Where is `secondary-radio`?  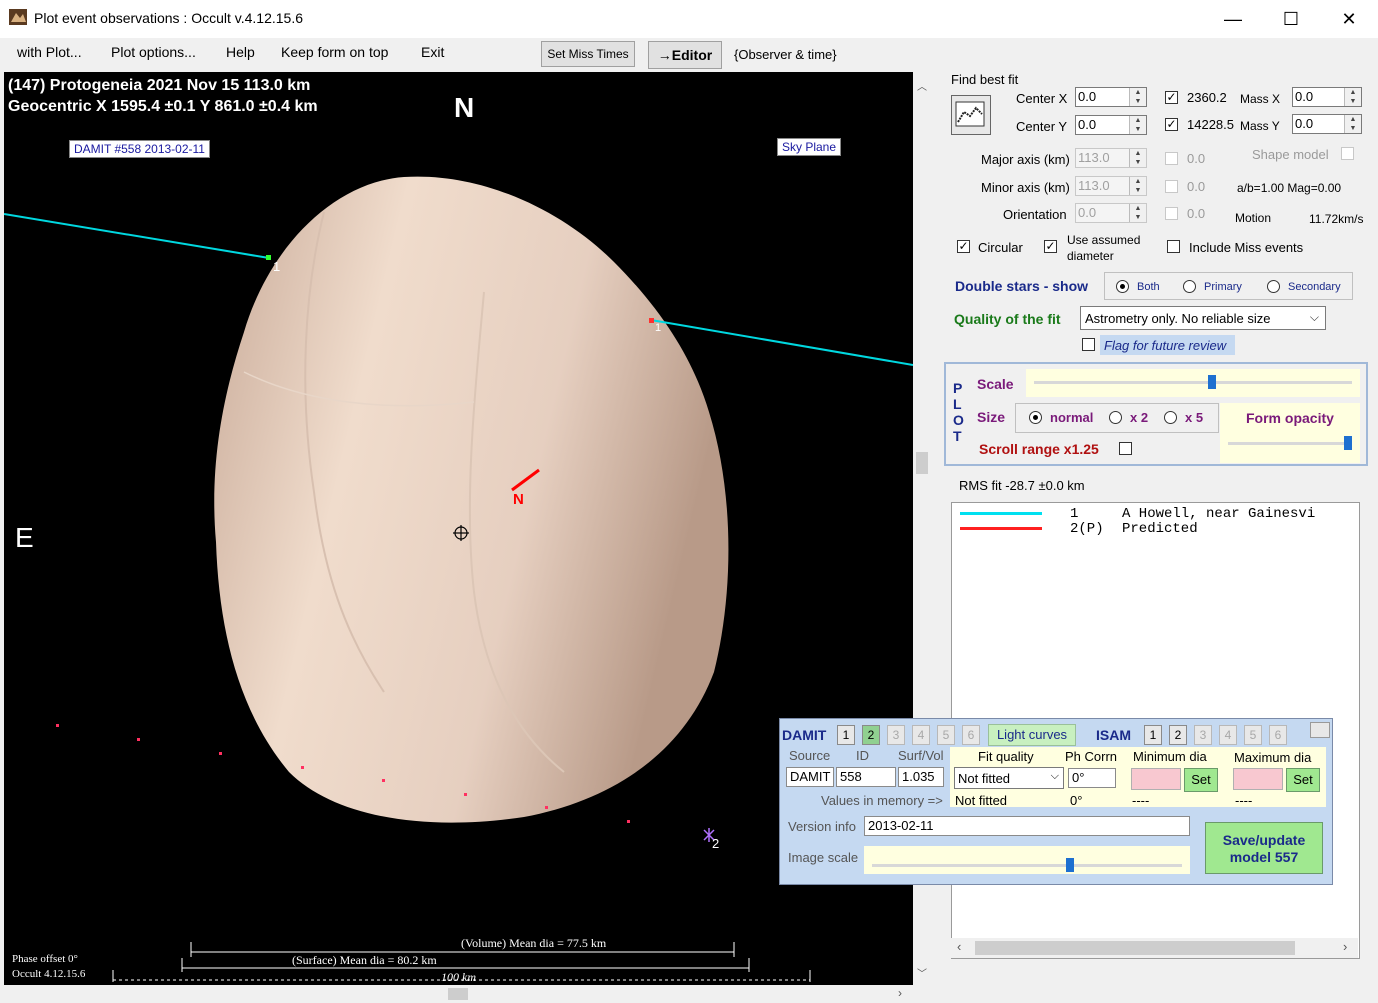
secondary-radio is located at coordinates (1273, 286).